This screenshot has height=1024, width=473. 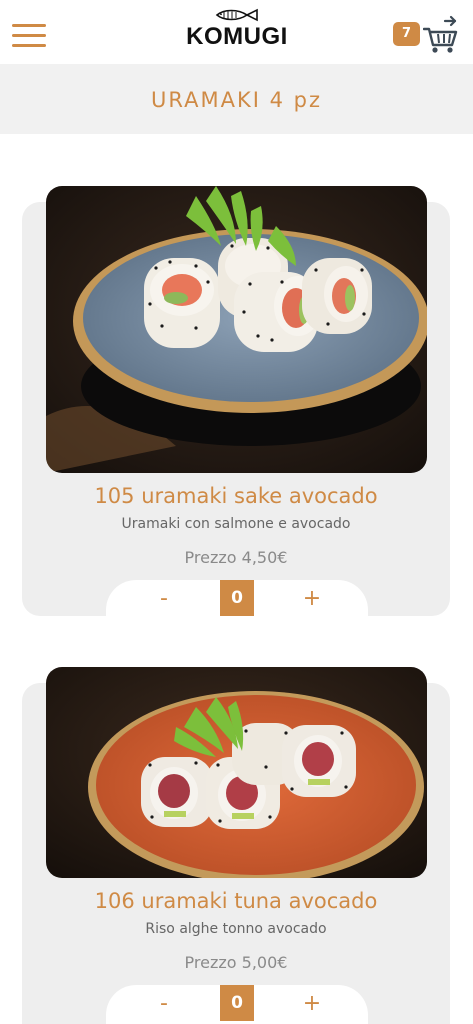 I want to click on brand-logo: KOMUGI, so click(x=237, y=32).